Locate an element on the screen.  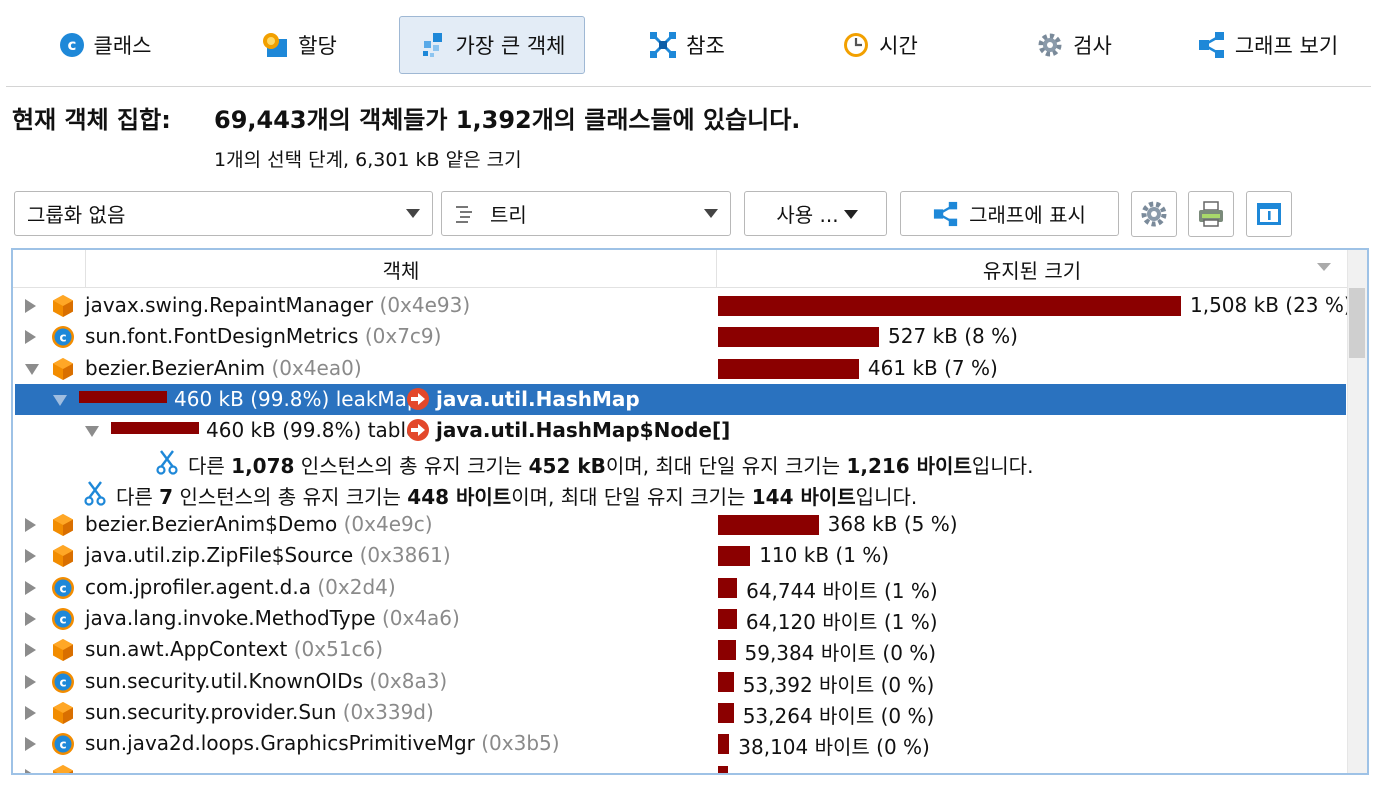
vertical-scrollbar is located at coordinates (1357, 511).